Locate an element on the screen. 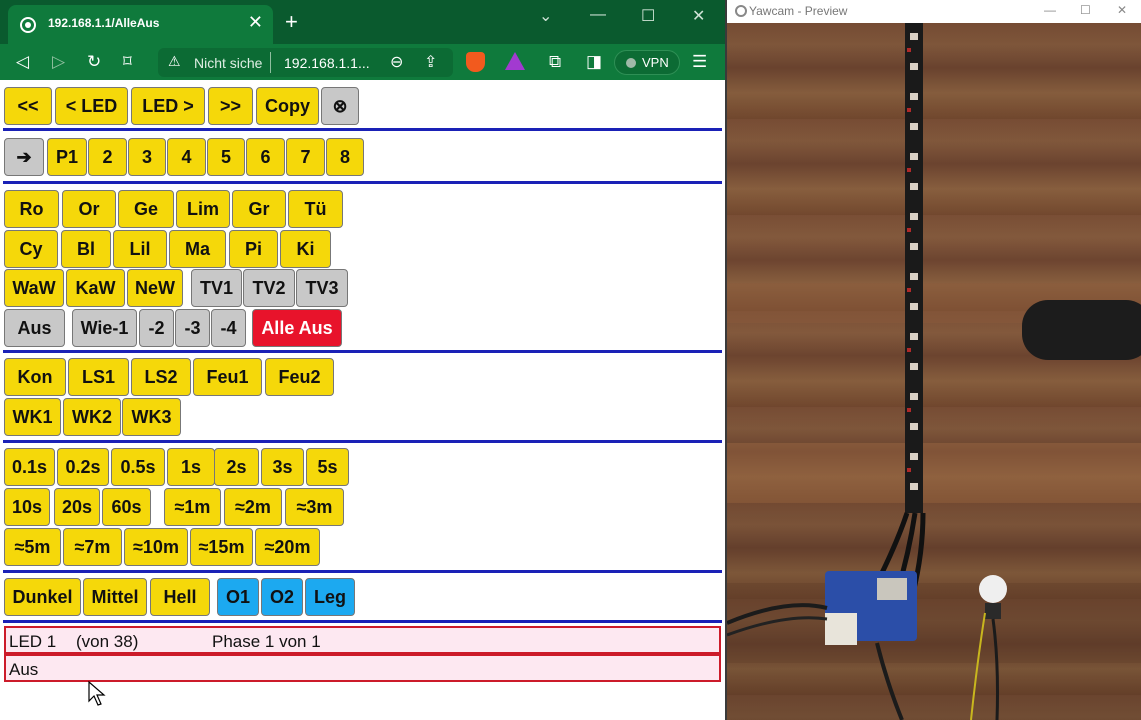 The height and width of the screenshot is (720, 1141). tv2-button: TV2 is located at coordinates (269, 288).